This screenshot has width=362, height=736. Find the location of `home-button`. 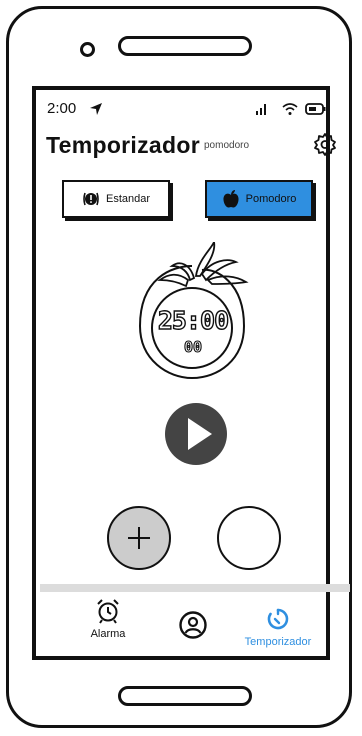

home-button is located at coordinates (185, 696).